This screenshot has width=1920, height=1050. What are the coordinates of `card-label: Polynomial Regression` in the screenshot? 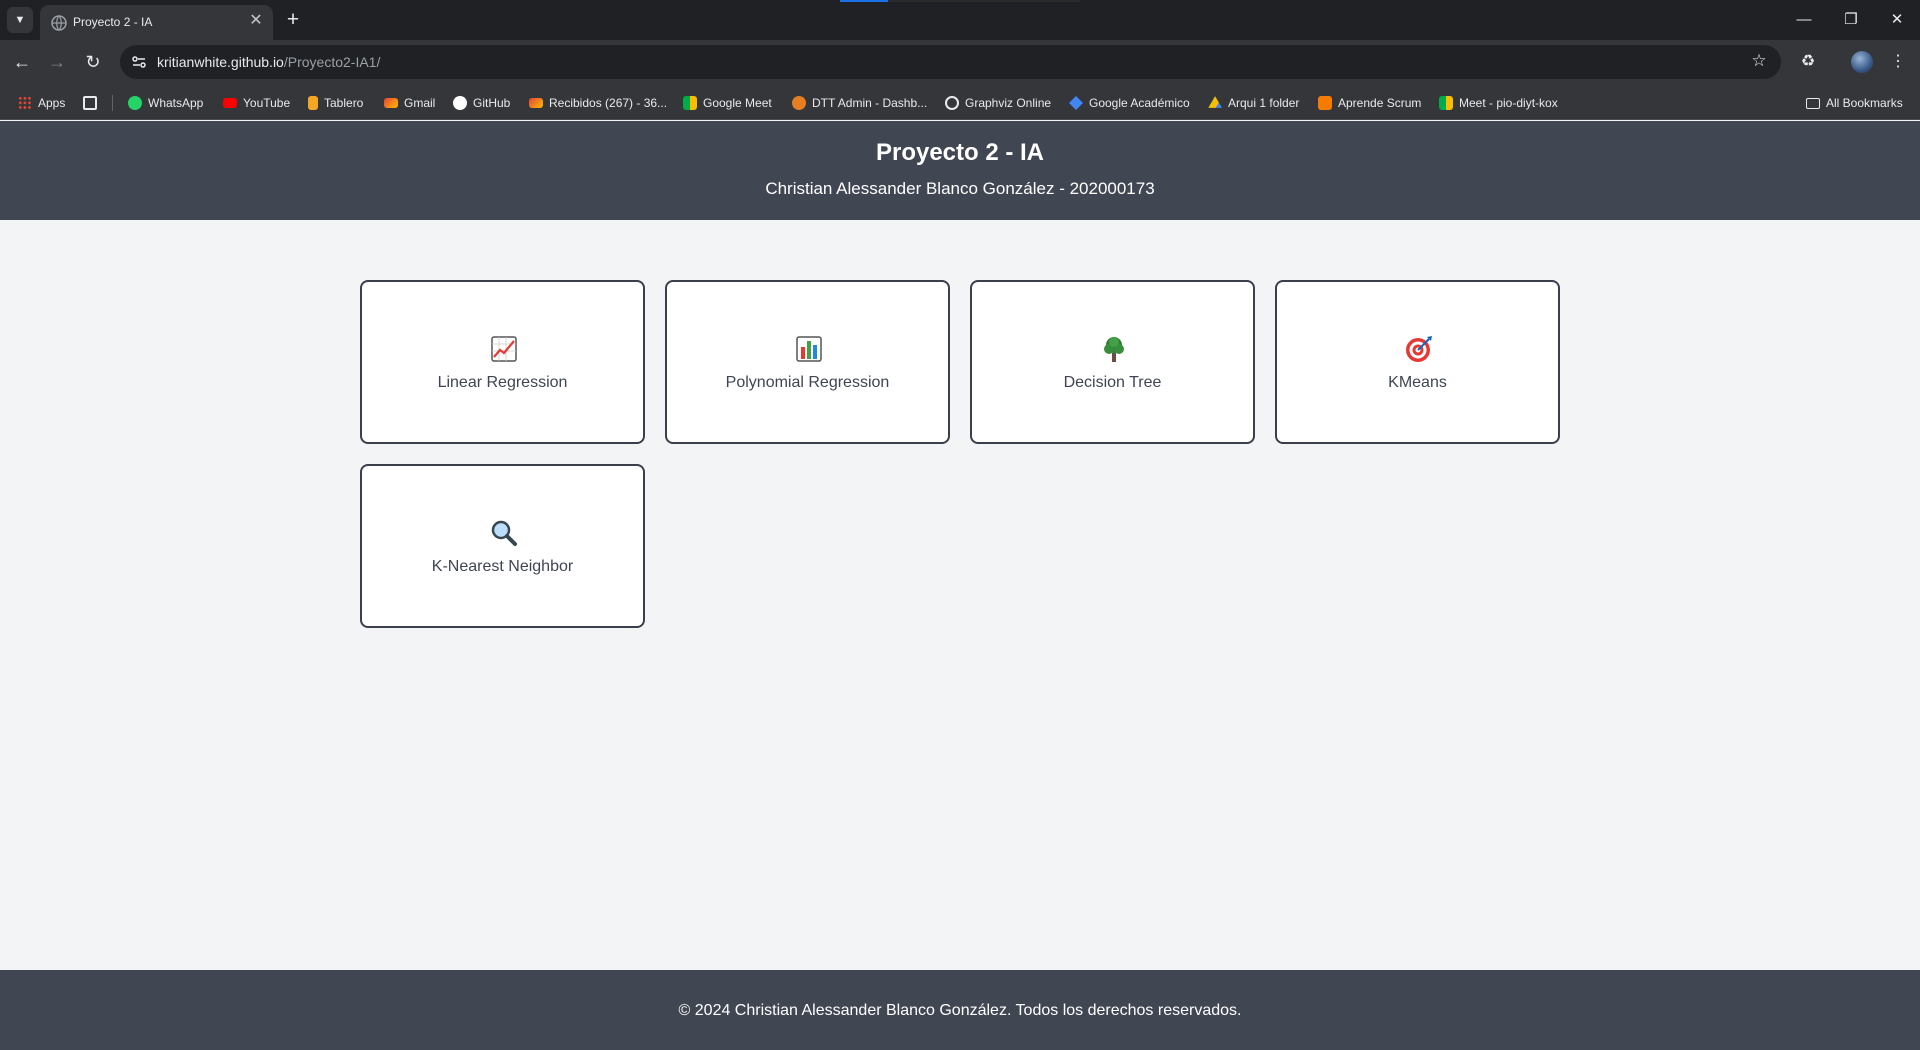 It's located at (807, 382).